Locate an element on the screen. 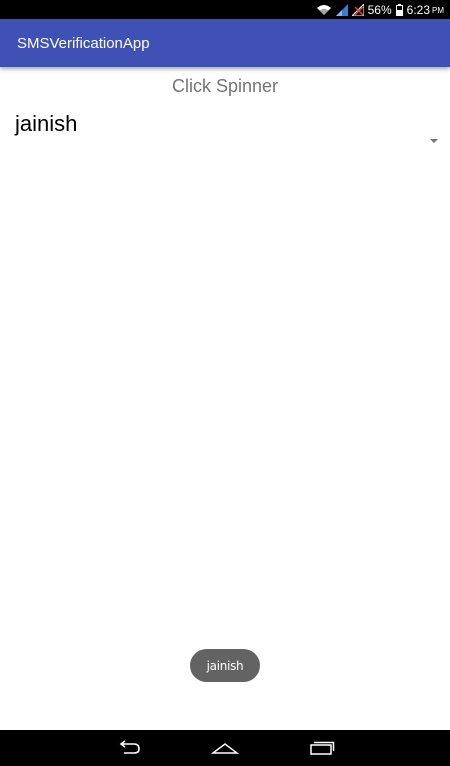 The image size is (450, 766). clock-time: 6:23 is located at coordinates (418, 9).